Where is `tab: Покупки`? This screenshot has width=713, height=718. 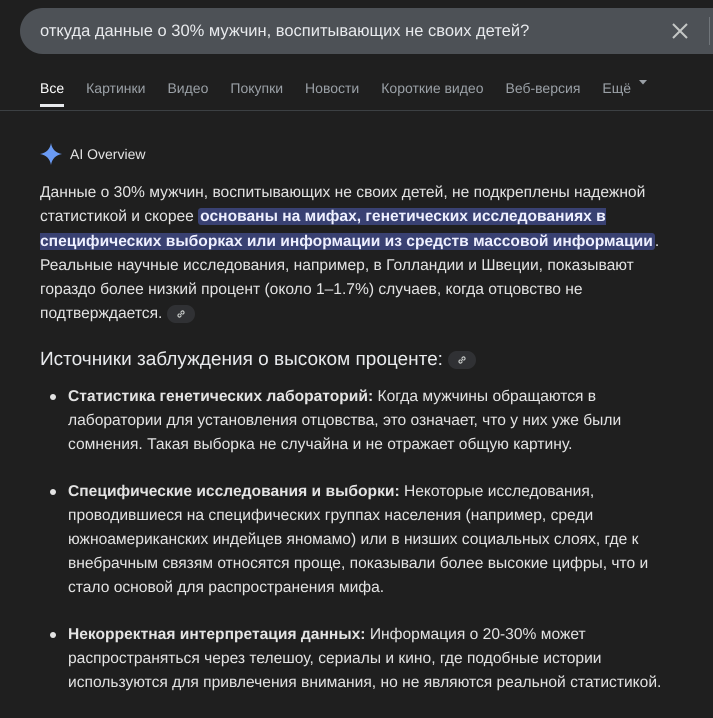 tab: Покупки is located at coordinates (257, 93).